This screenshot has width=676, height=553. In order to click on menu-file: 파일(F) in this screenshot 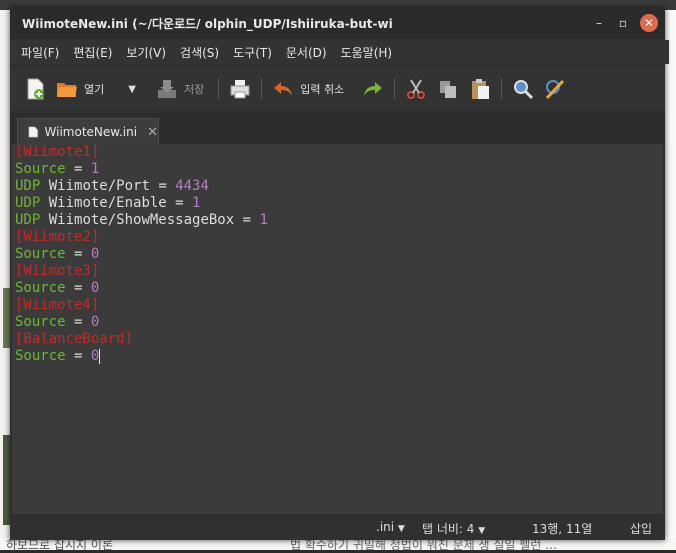, I will do `click(40, 52)`.